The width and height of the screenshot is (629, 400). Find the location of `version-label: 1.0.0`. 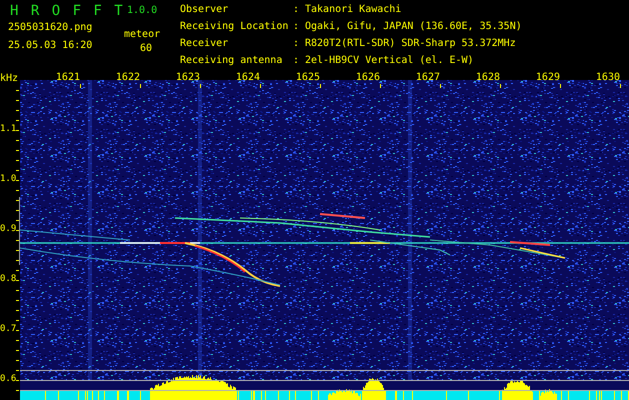

version-label: 1.0.0 is located at coordinates (142, 11).